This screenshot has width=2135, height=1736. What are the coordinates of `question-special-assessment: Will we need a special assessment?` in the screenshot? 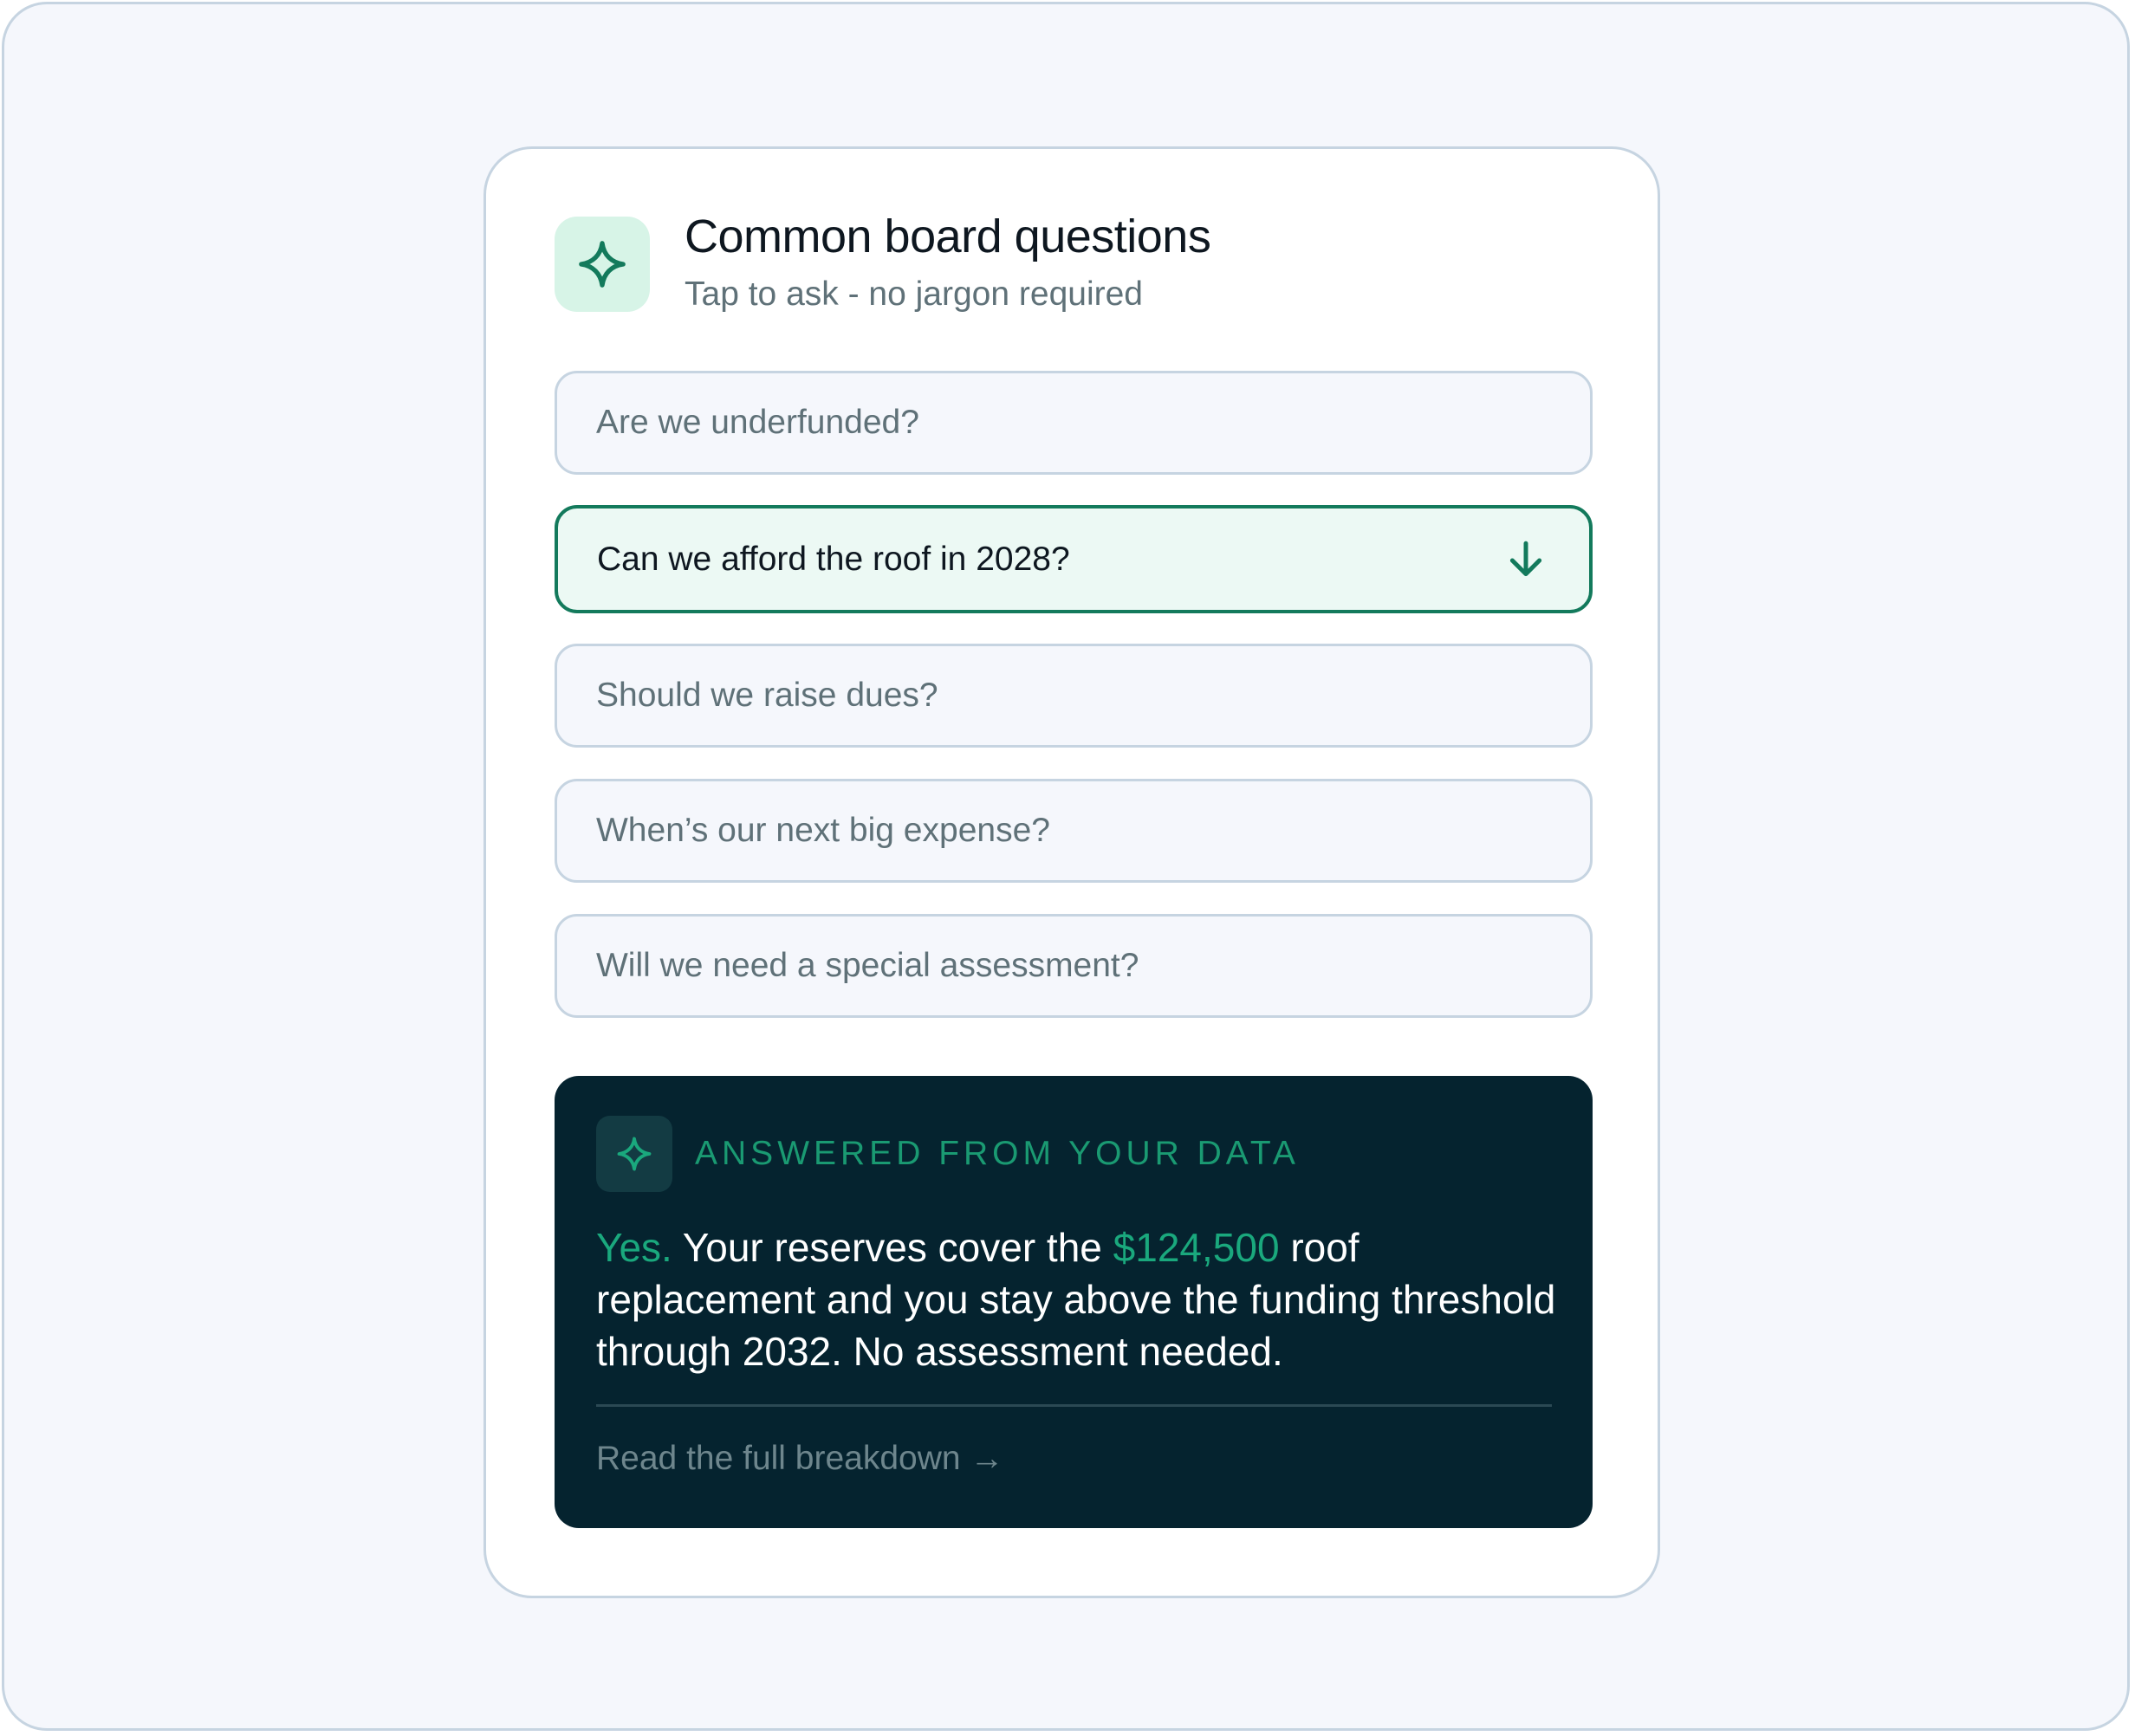 It's located at (1074, 966).